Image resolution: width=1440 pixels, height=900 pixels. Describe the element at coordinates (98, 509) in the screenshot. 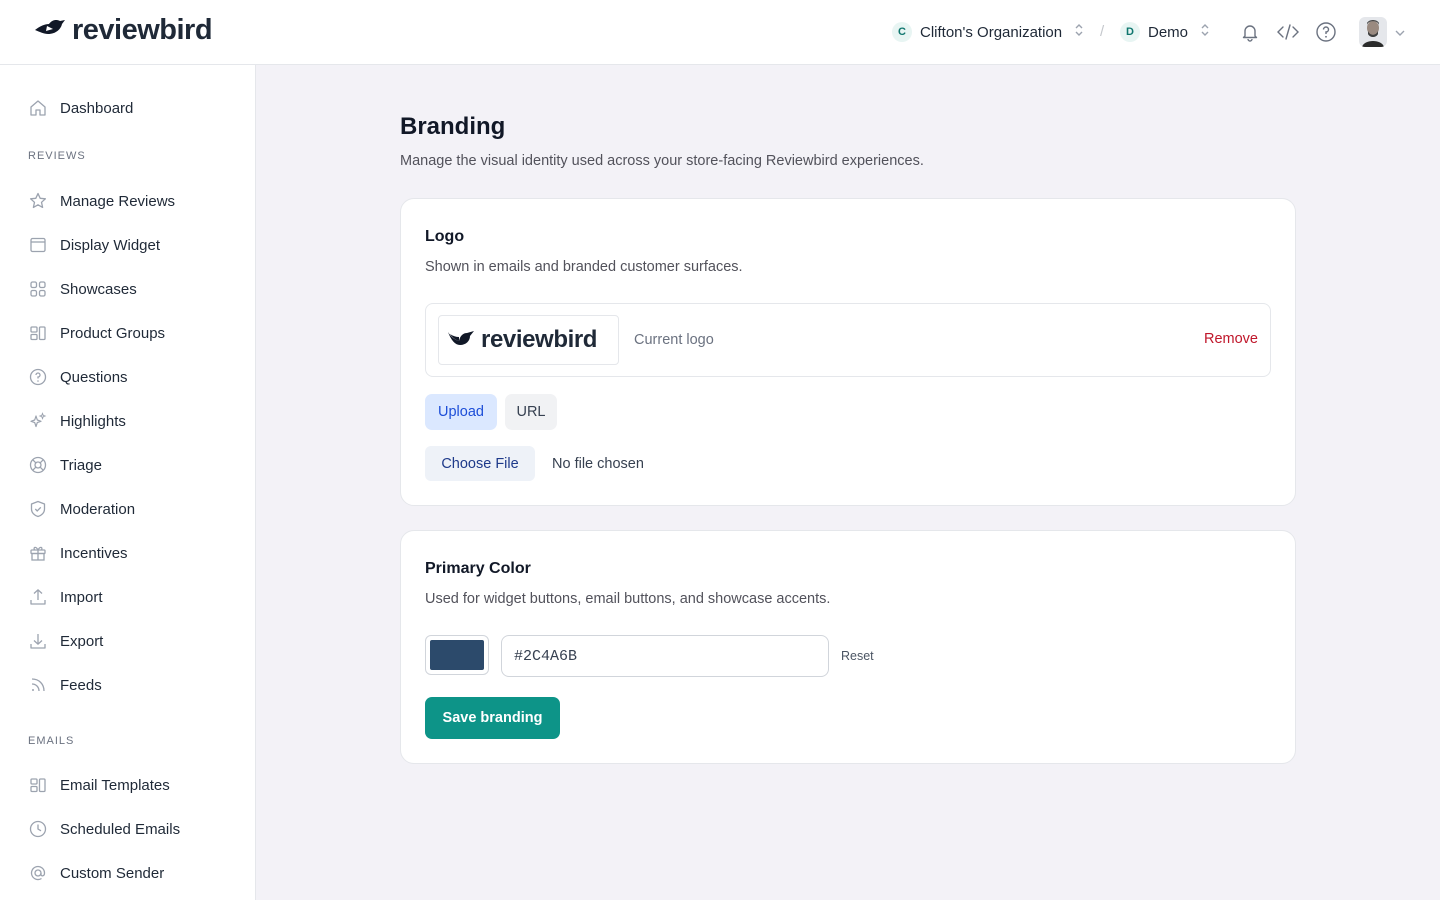

I see `sidebar-item-label: Moderation` at that location.